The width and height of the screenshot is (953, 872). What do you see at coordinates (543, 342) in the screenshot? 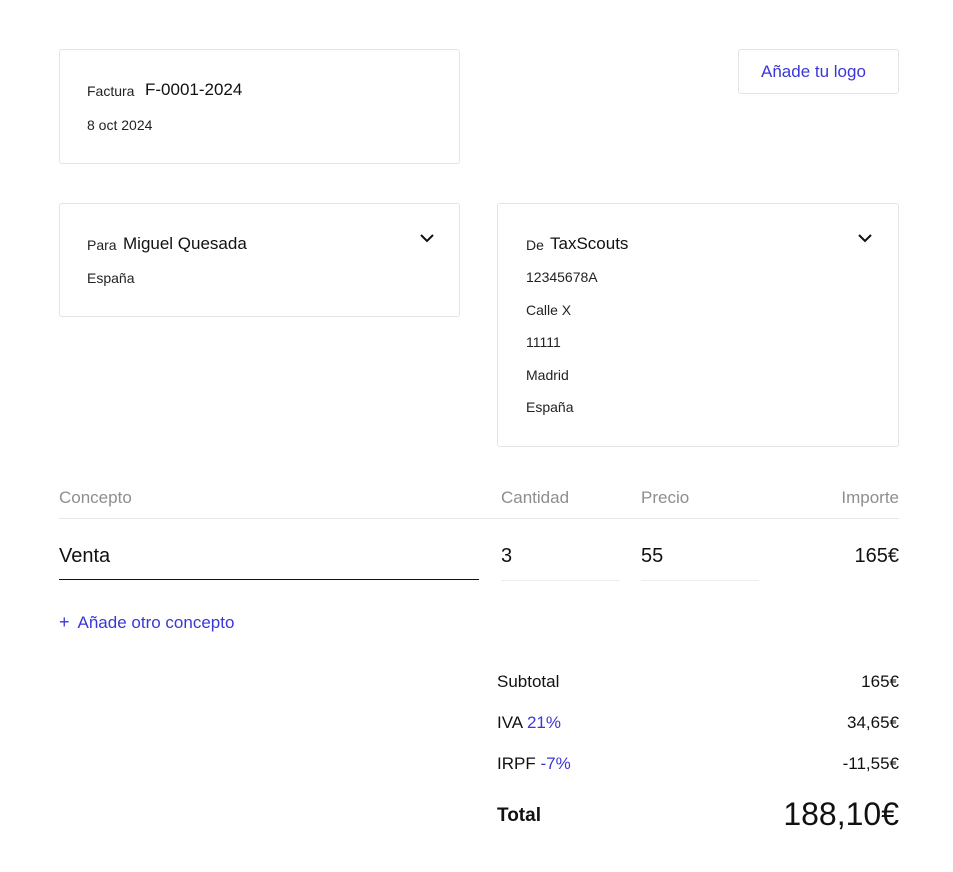
I see `issuer-postal-code: 11111` at bounding box center [543, 342].